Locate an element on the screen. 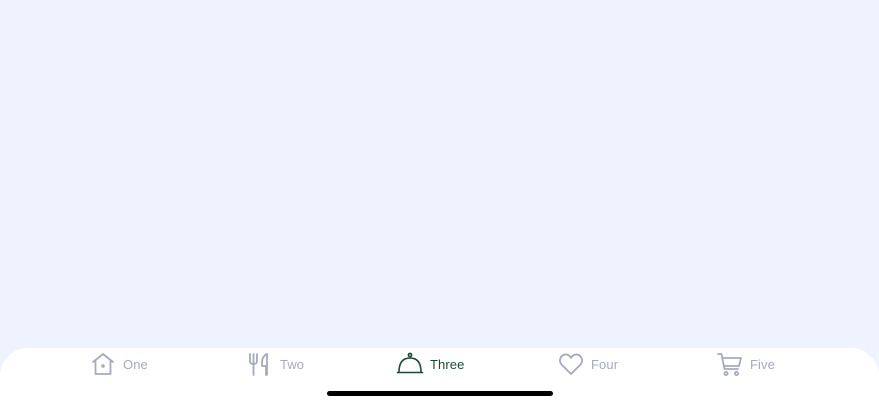  tab-two-label: Two is located at coordinates (292, 364).